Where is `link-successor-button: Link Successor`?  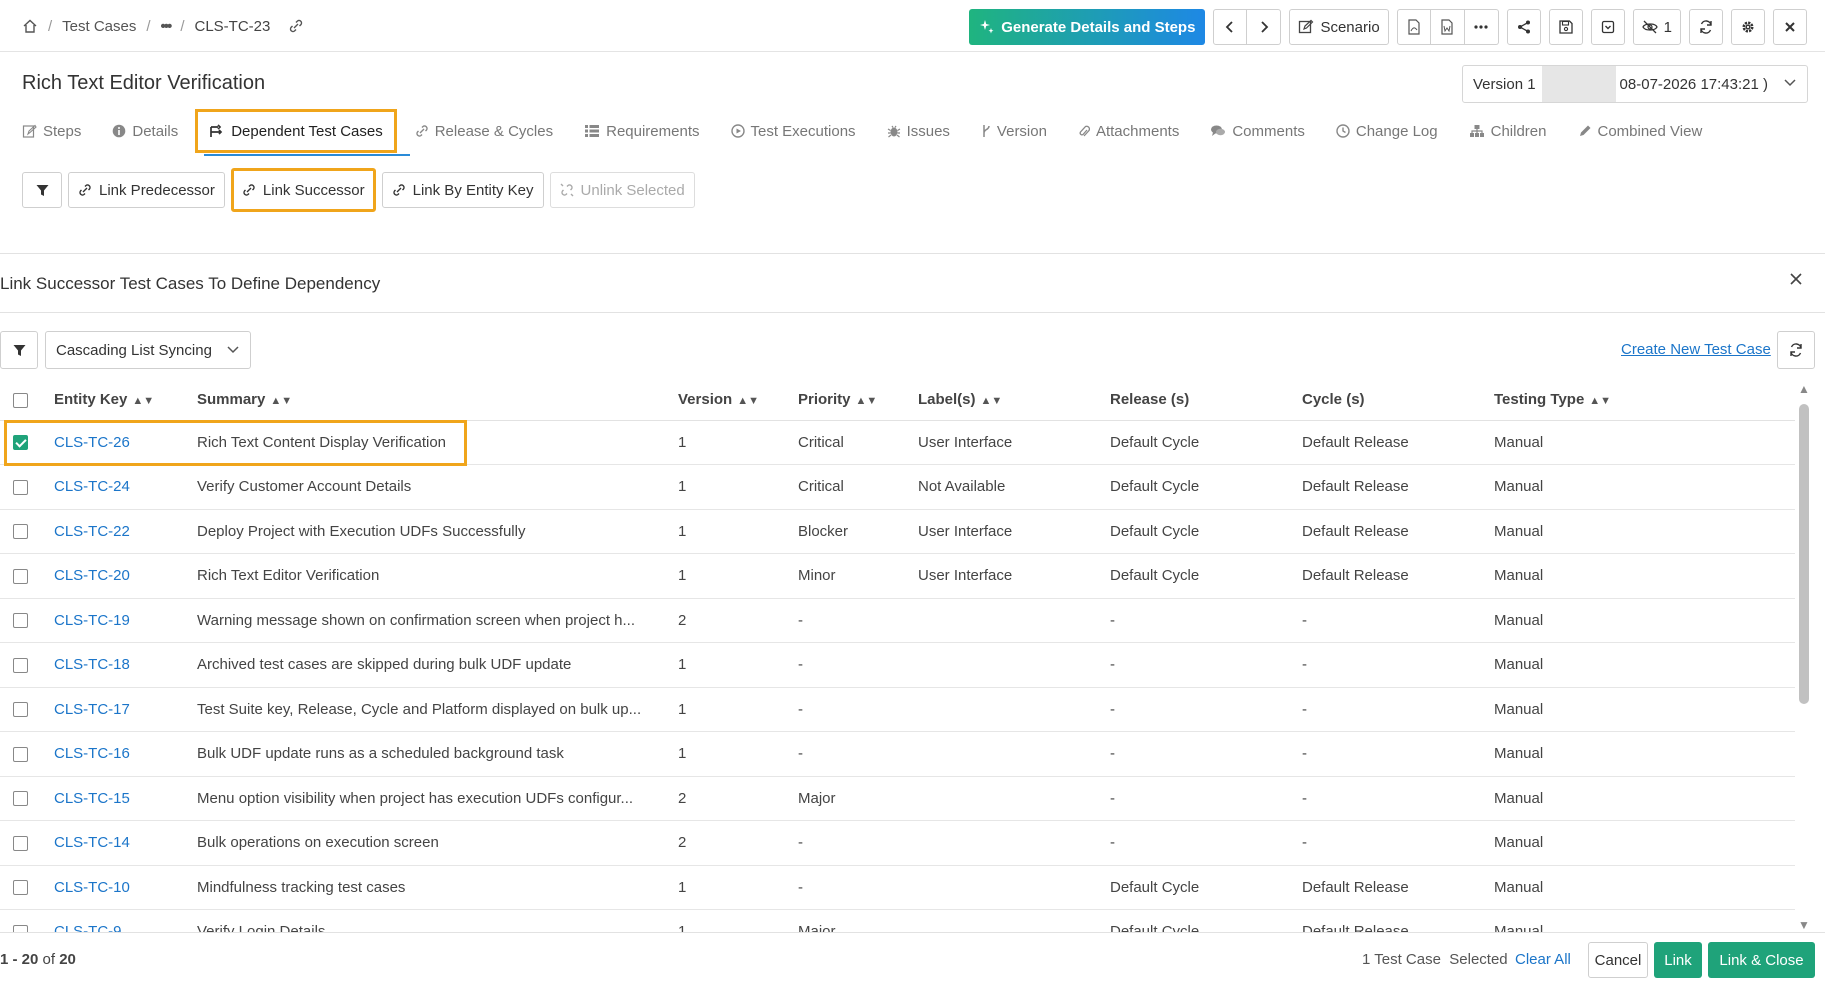
link-successor-button: Link Successor is located at coordinates (303, 190).